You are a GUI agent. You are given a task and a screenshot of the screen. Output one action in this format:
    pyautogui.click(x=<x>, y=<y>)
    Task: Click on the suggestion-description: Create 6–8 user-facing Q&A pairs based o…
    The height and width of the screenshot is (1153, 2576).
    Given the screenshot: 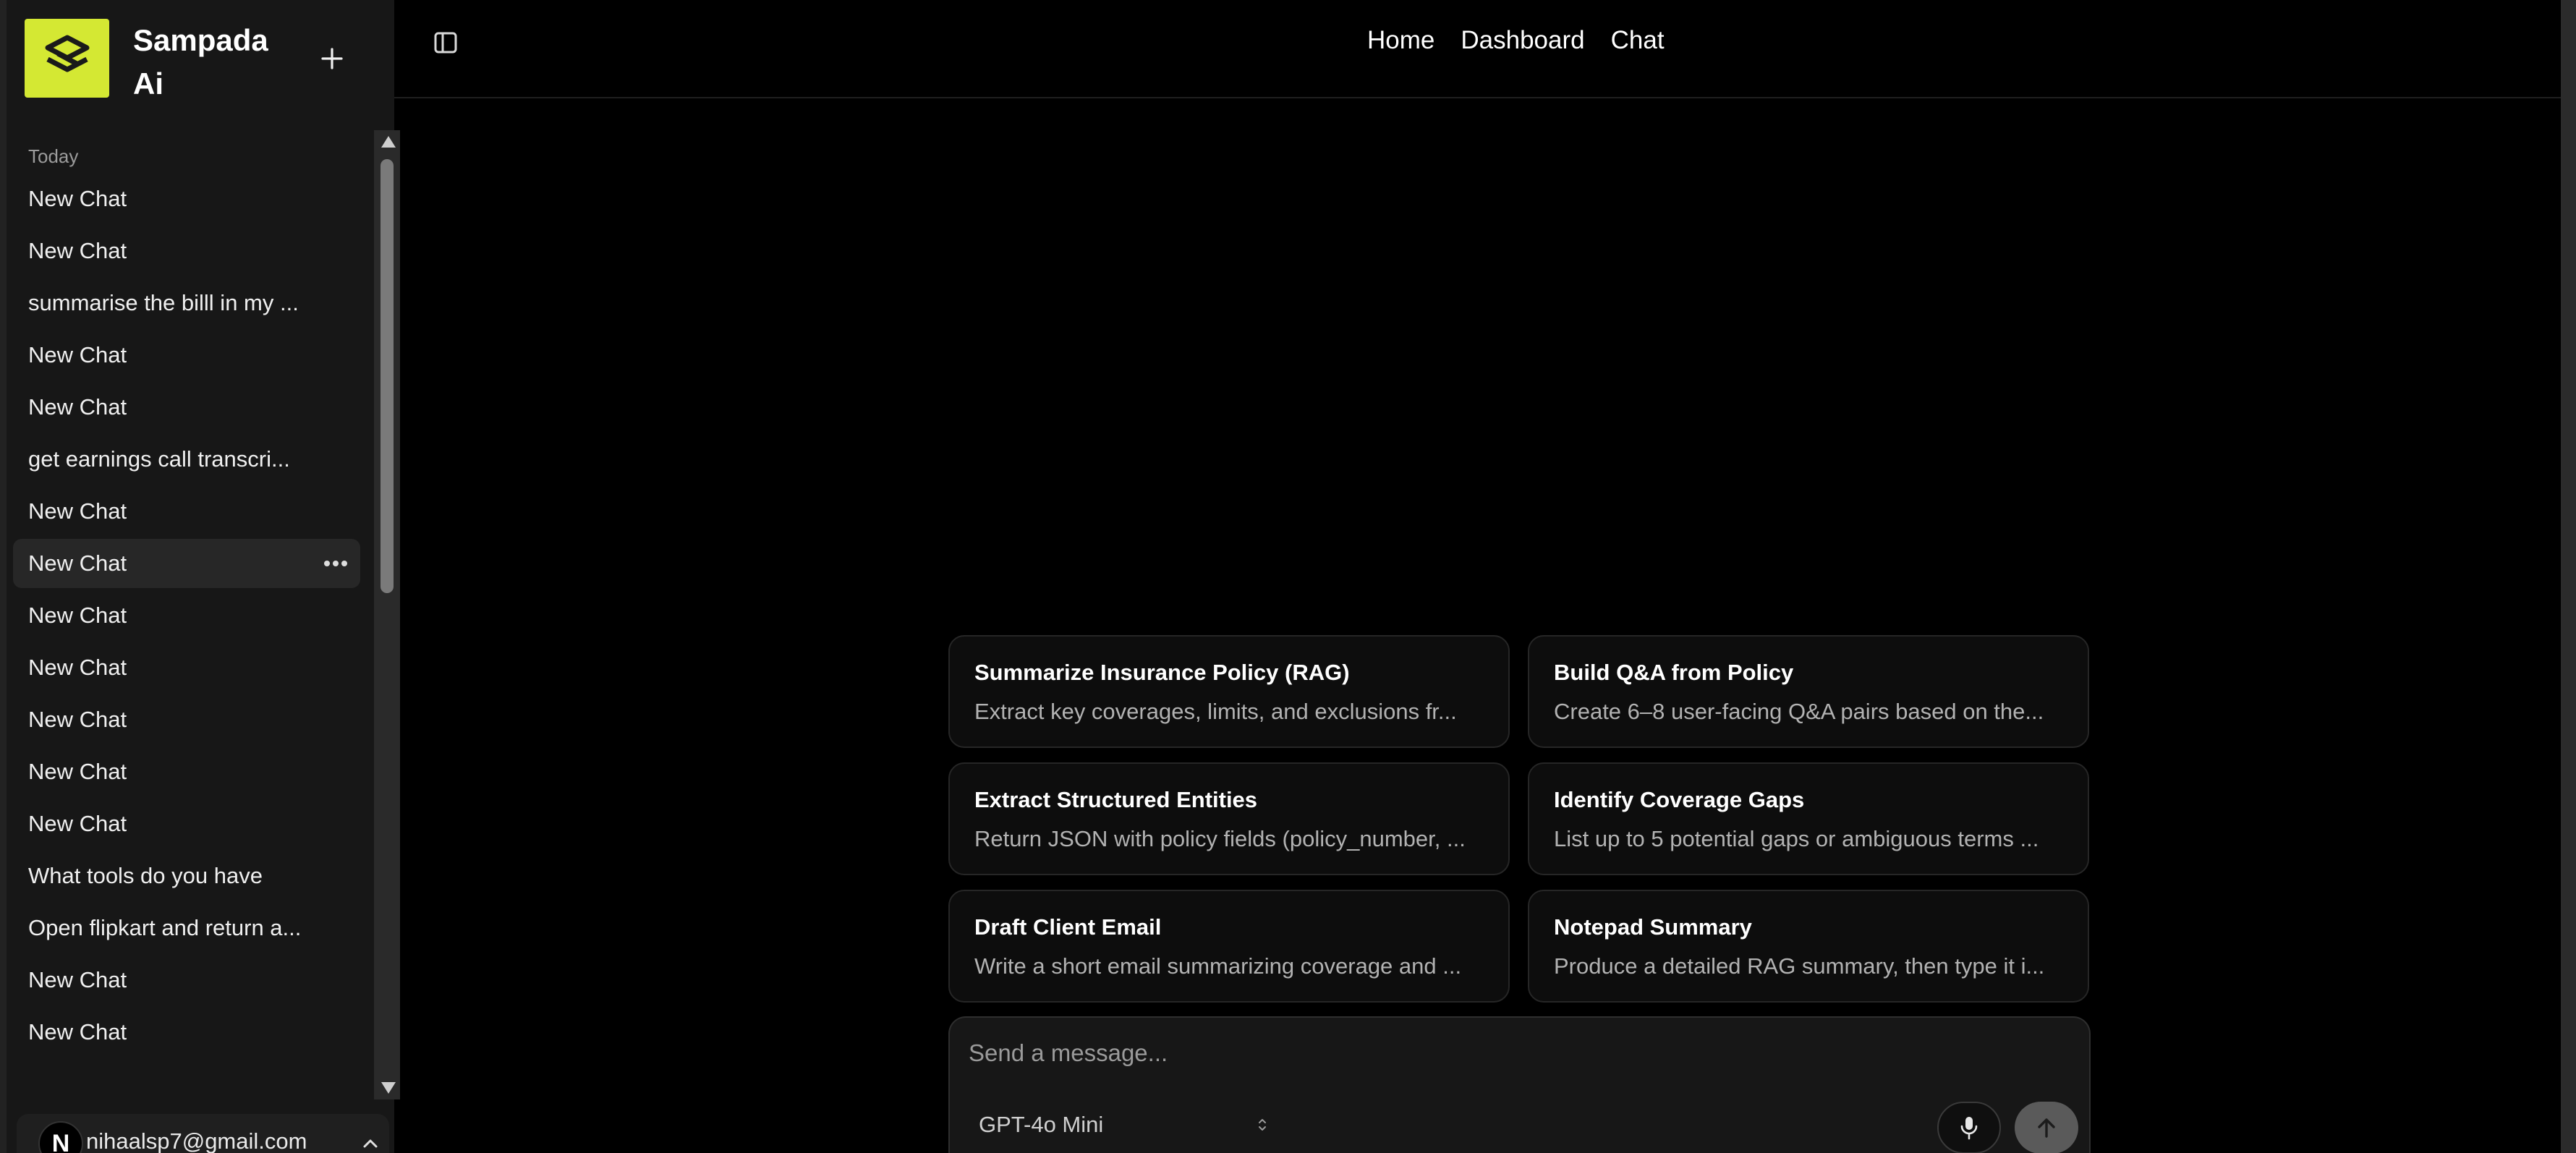 What is the action you would take?
    pyautogui.click(x=1799, y=711)
    